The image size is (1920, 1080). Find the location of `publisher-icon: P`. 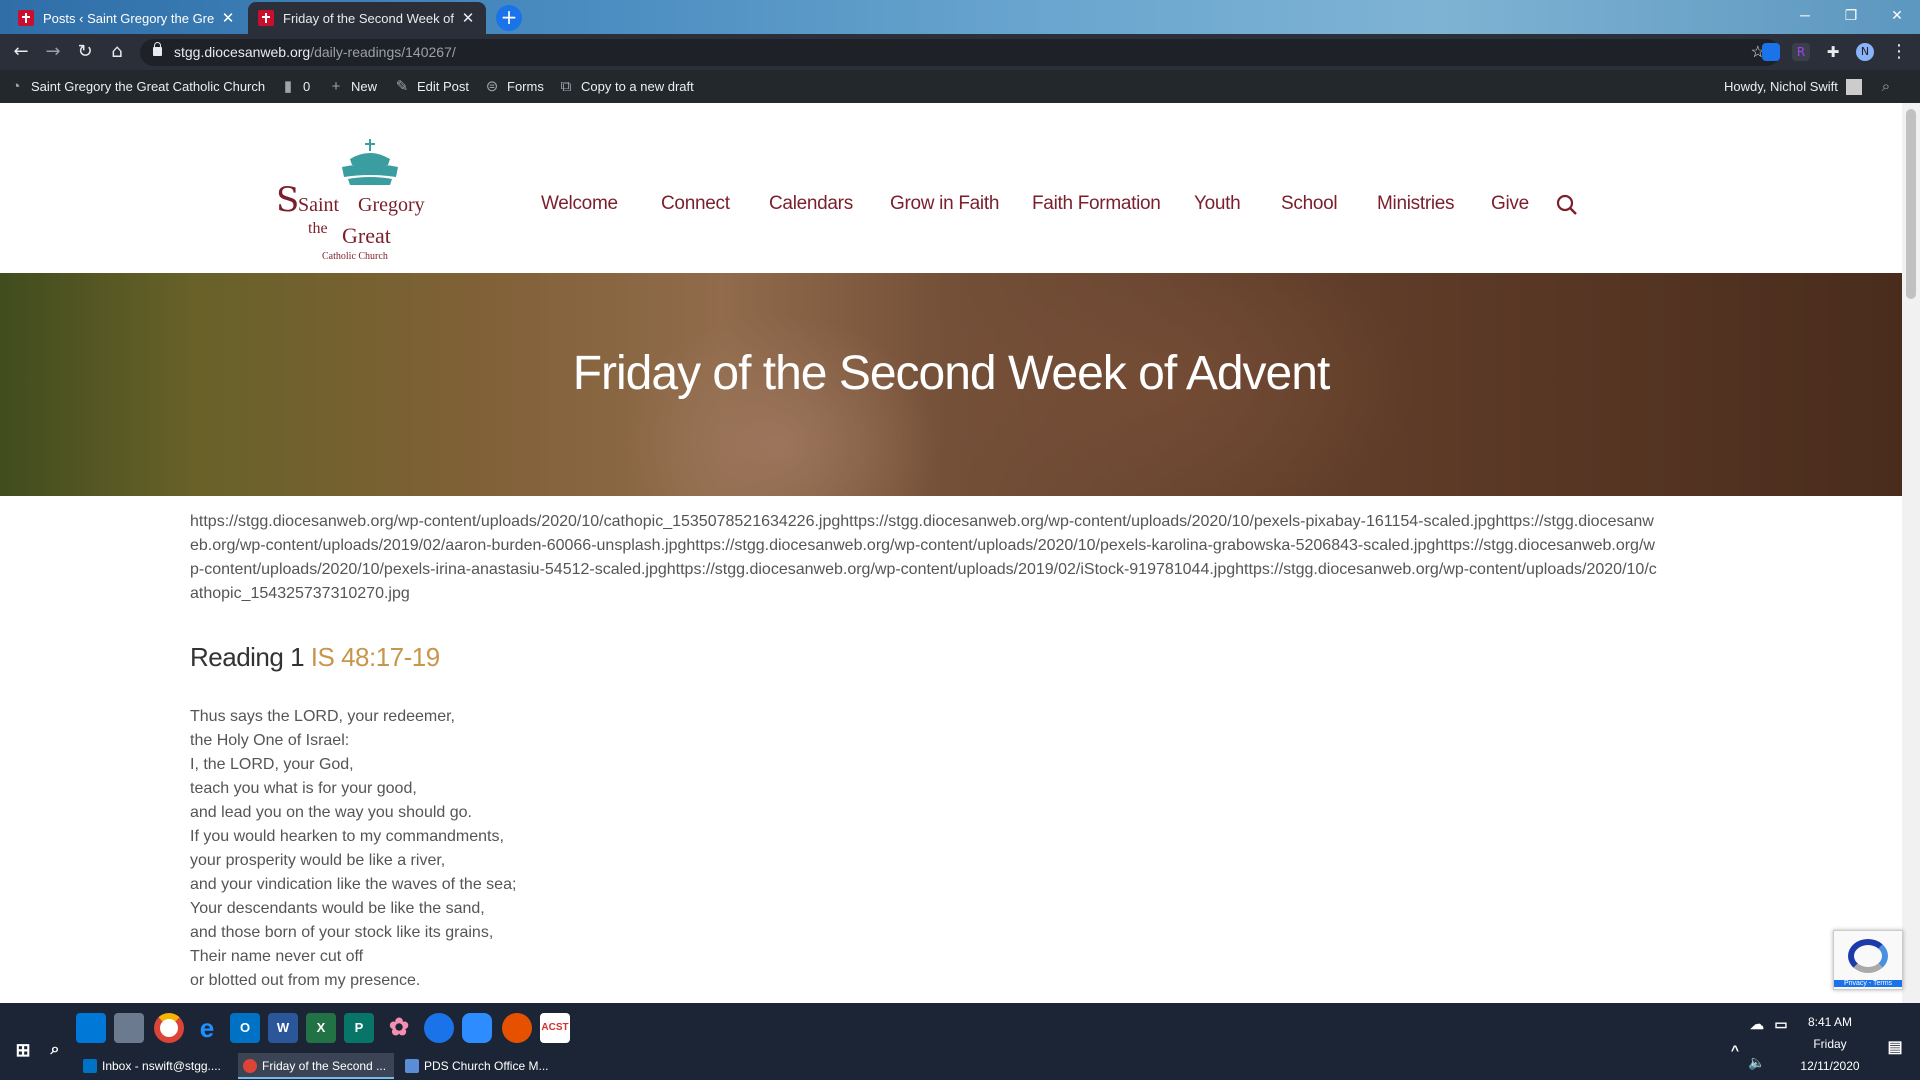

publisher-icon: P is located at coordinates (359, 1028).